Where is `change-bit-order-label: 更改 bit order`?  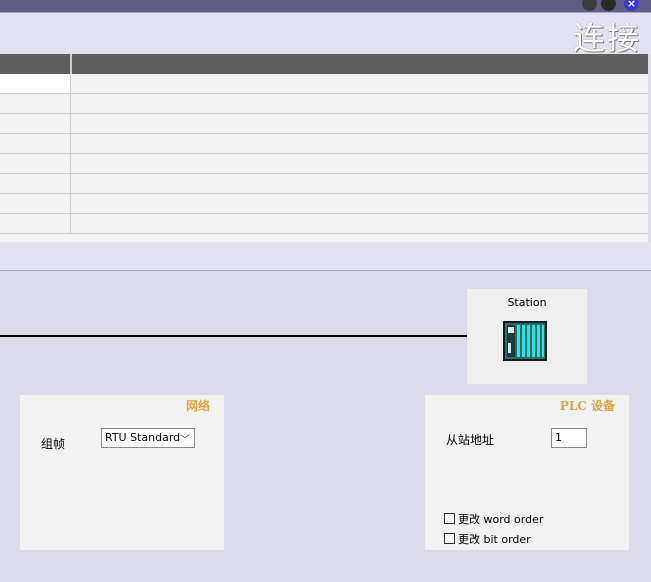 change-bit-order-label: 更改 bit order is located at coordinates (494, 539).